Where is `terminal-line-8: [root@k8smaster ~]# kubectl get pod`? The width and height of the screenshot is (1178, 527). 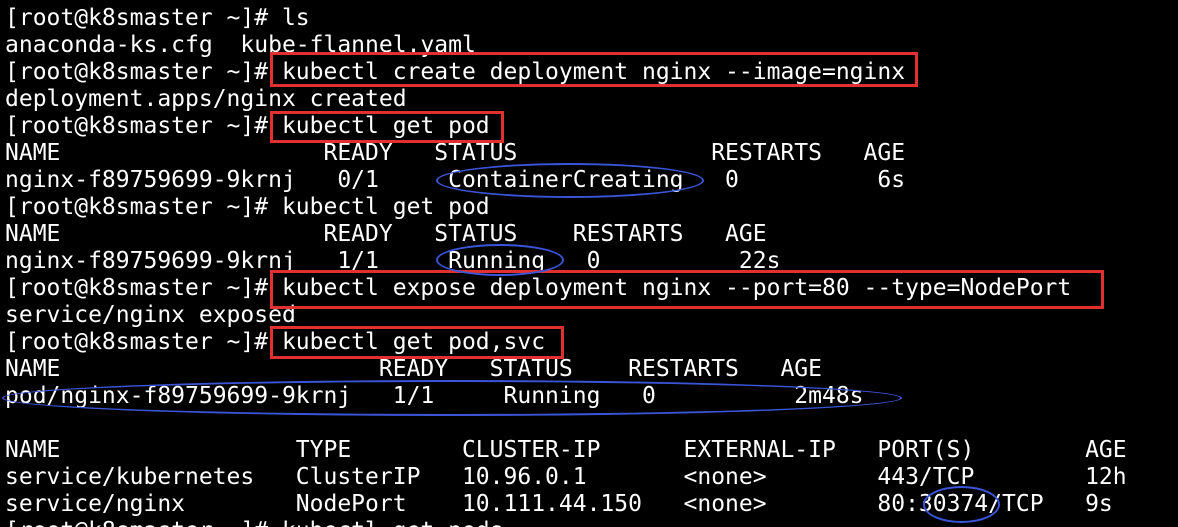 terminal-line-8: [root@k8smaster ~]# kubectl get pod is located at coordinates (247, 207).